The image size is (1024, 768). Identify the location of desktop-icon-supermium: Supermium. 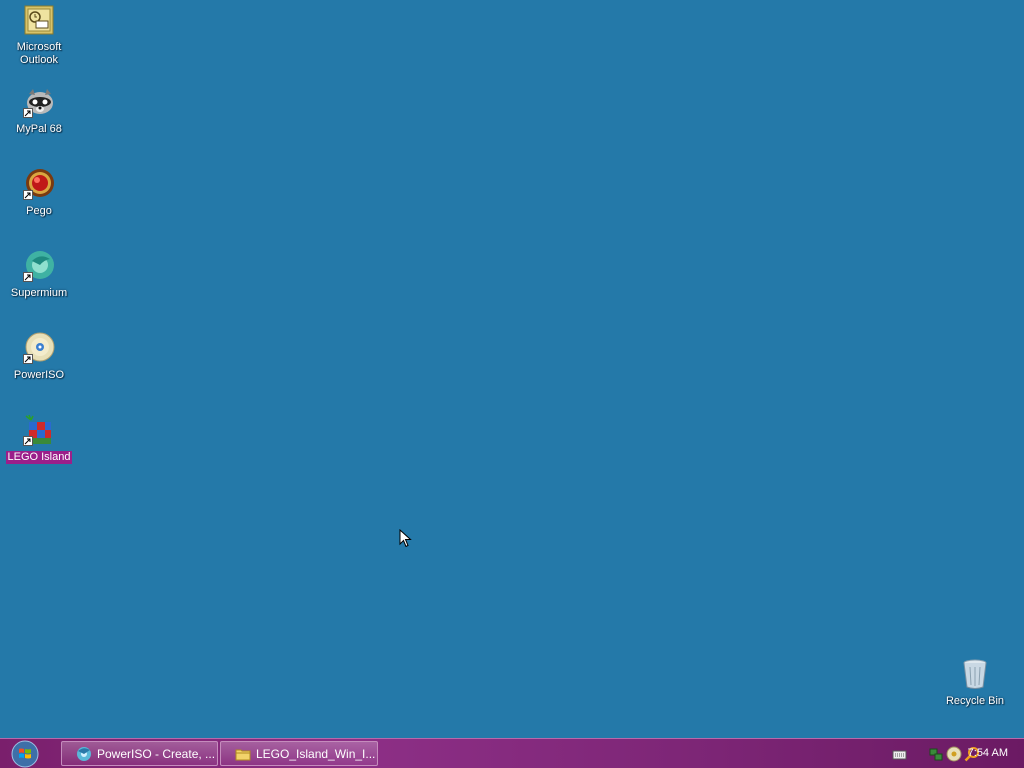
(39, 275).